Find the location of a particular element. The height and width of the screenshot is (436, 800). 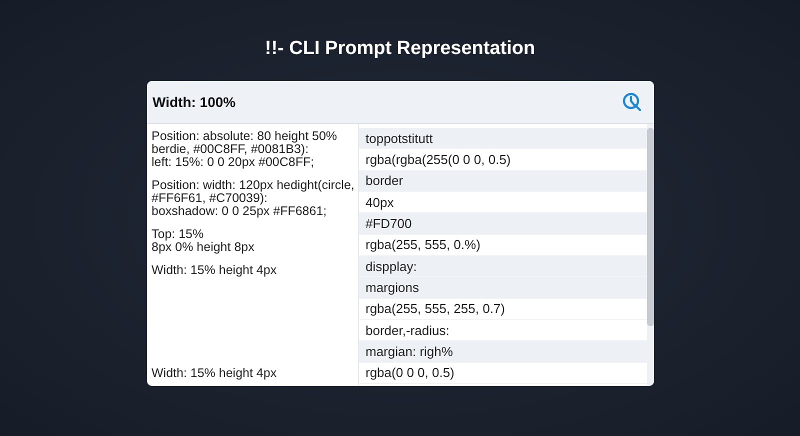

list-row: rgba(255, 555, 255, 0.7) is located at coordinates (502, 309).